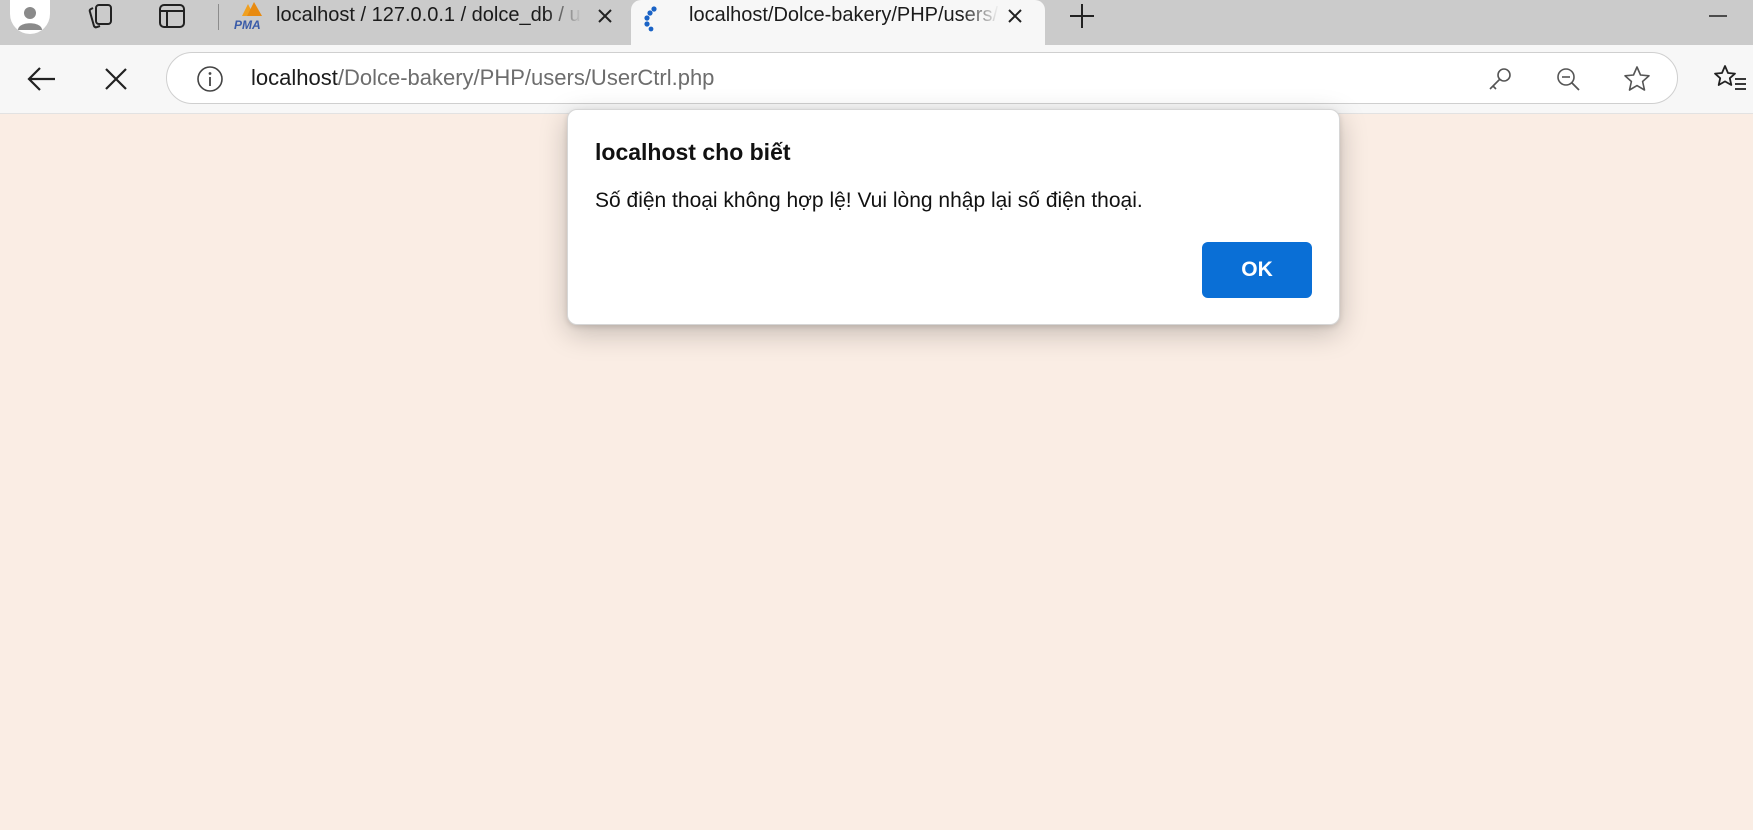 This screenshot has height=830, width=1753. I want to click on favorite-button, so click(1637, 79).